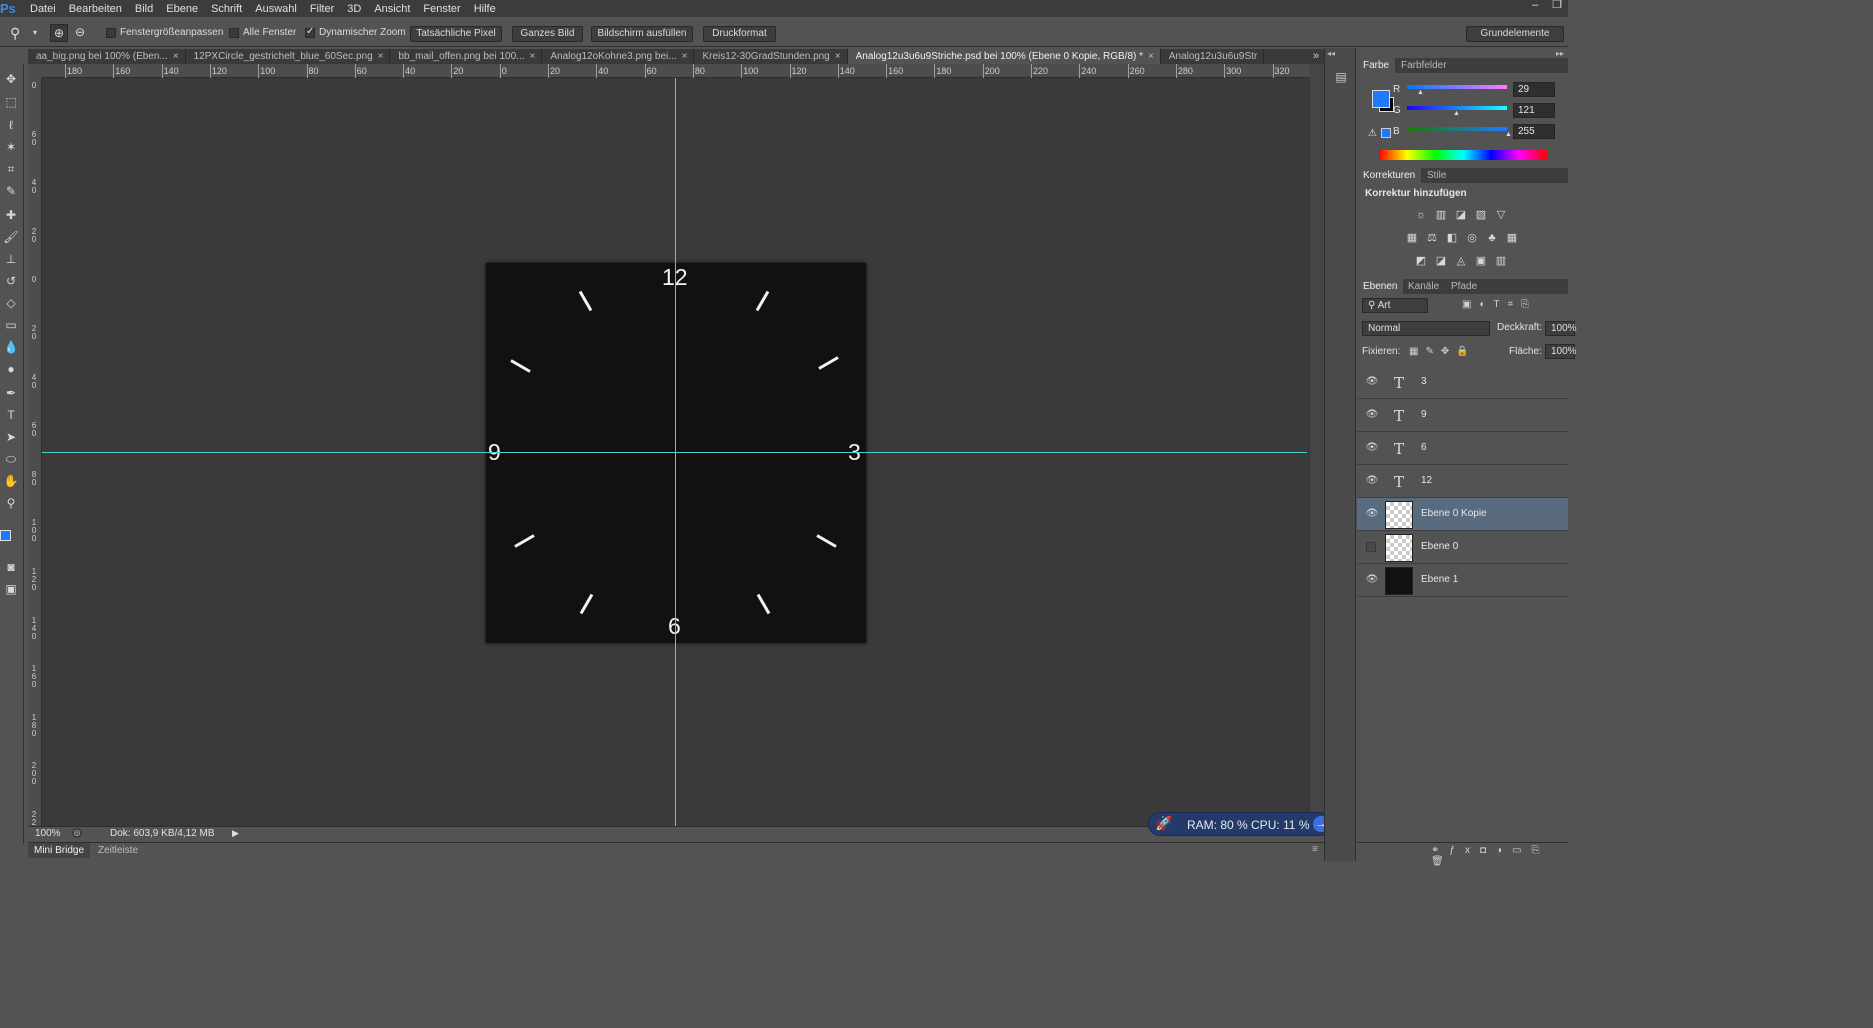  What do you see at coordinates (11, 303) in the screenshot?
I see `eraser-tool-icon: ◇` at bounding box center [11, 303].